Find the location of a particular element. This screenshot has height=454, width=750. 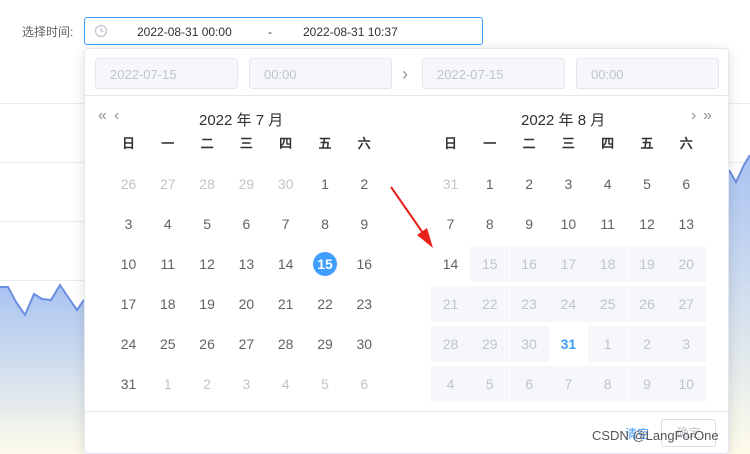

end-time-input: 00:00 is located at coordinates (647, 73).